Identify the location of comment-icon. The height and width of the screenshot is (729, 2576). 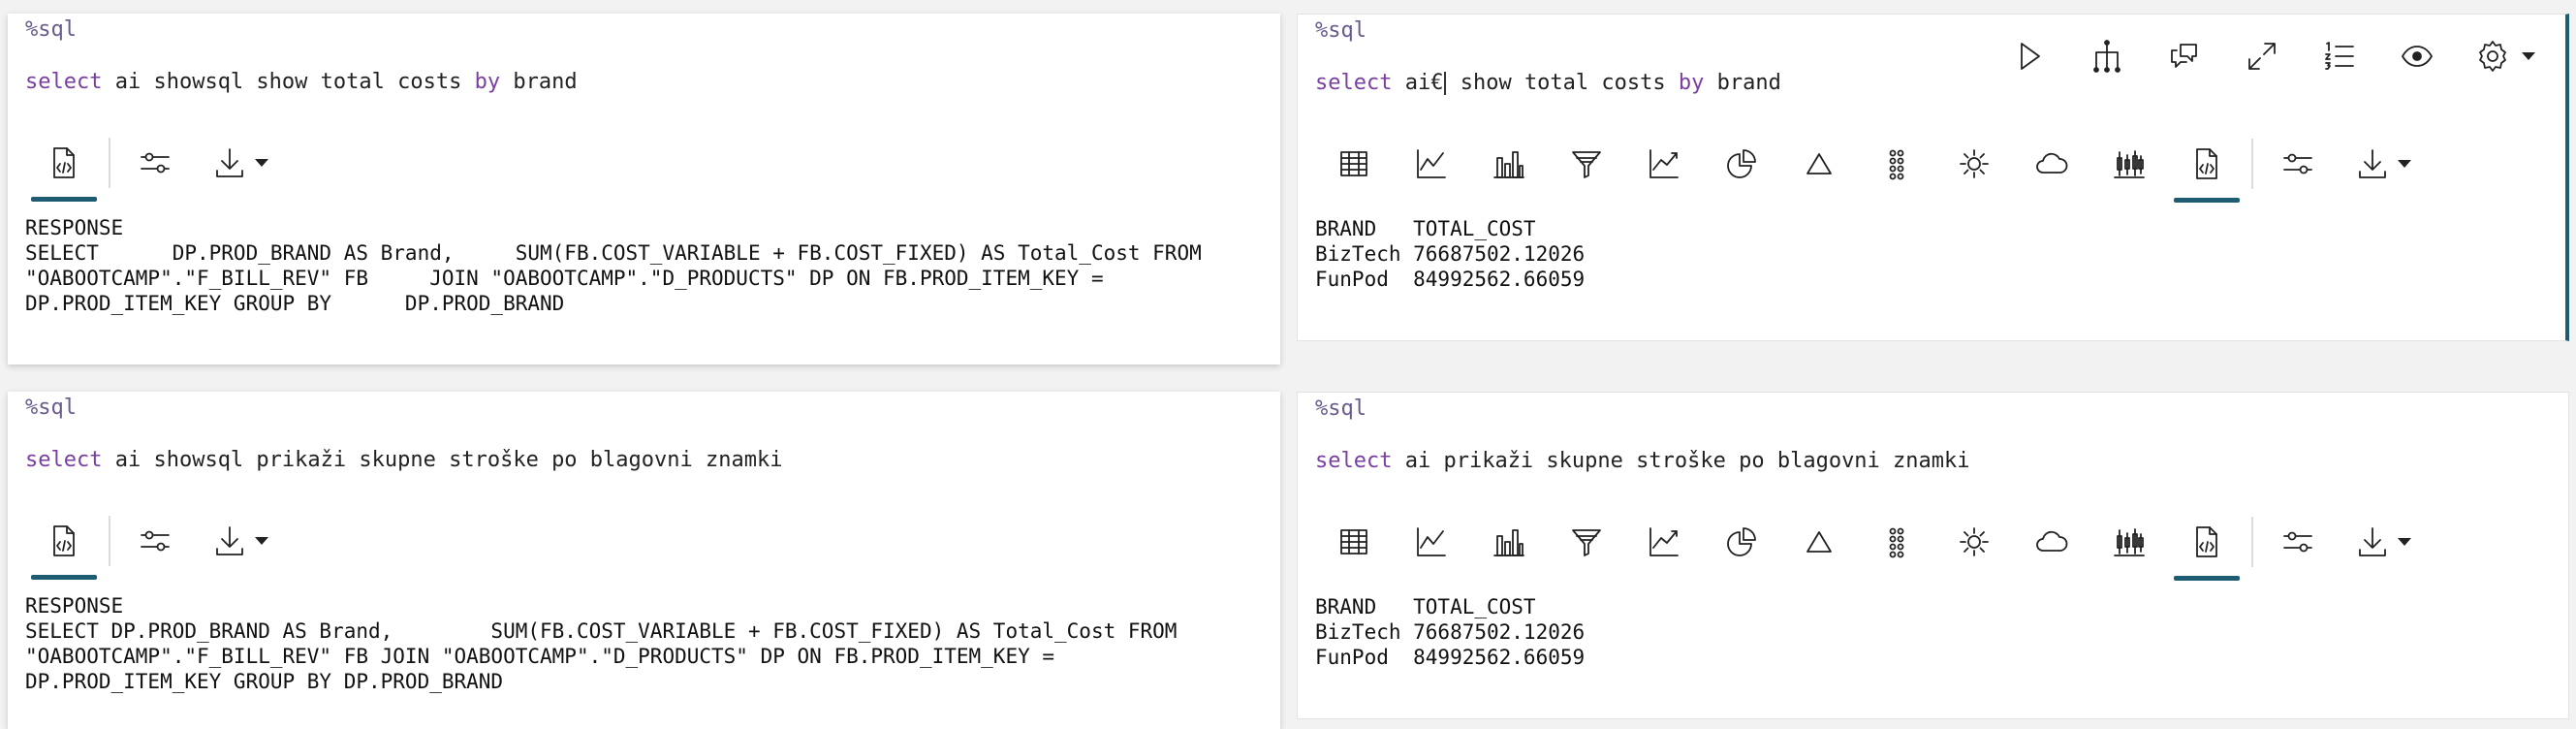
(2184, 56).